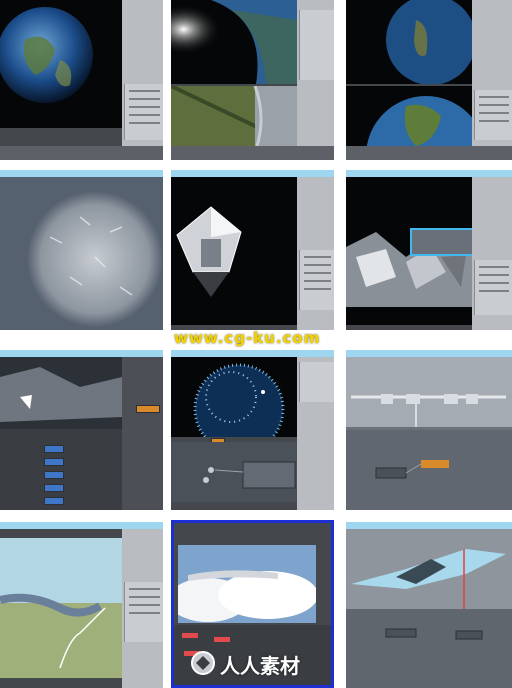 This screenshot has width=512, height=688. Describe the element at coordinates (209, 251) in the screenshot. I see `polyhedron-icon` at that location.